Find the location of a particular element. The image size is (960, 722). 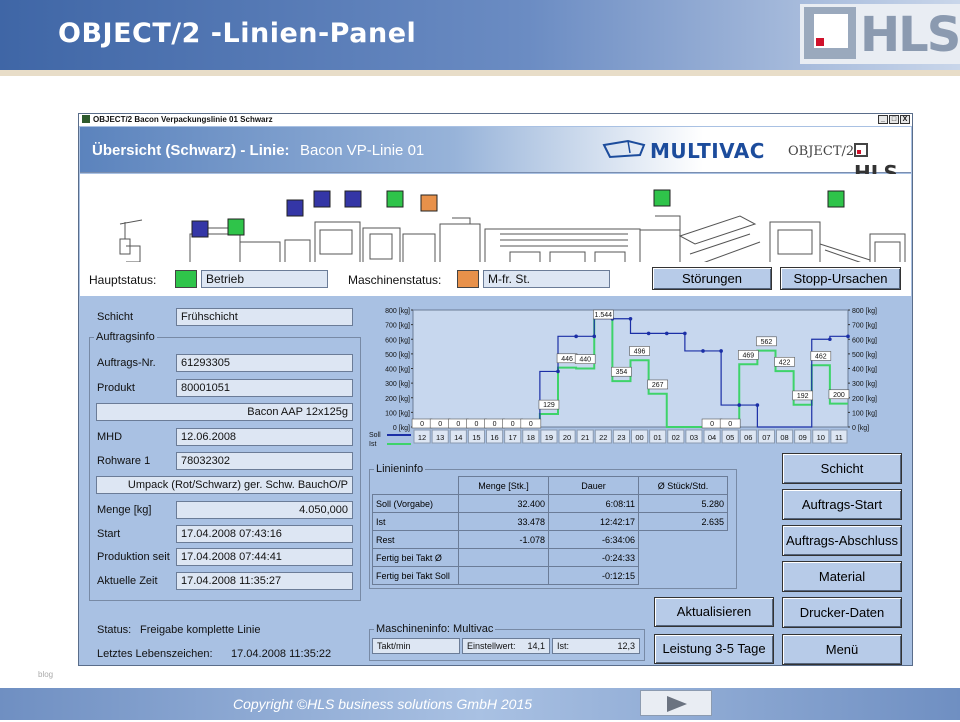

auftrags-start-button: Auftrags-Start is located at coordinates (842, 504).